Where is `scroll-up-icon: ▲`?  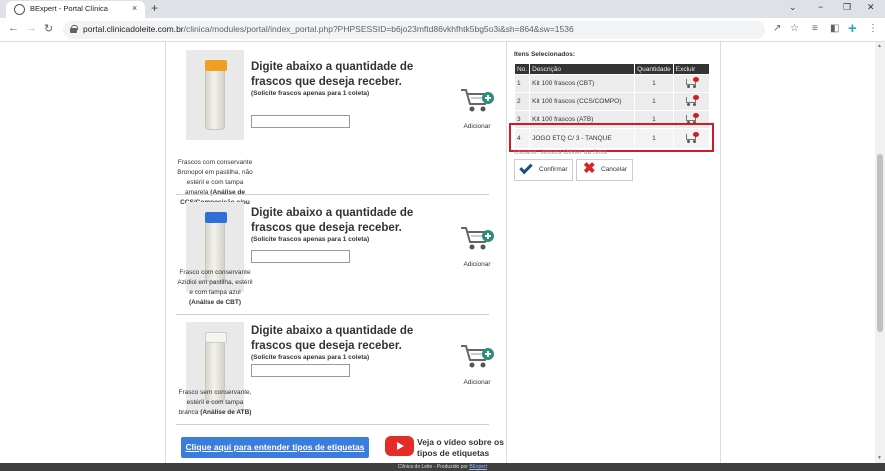 scroll-up-icon: ▲ is located at coordinates (879, 46).